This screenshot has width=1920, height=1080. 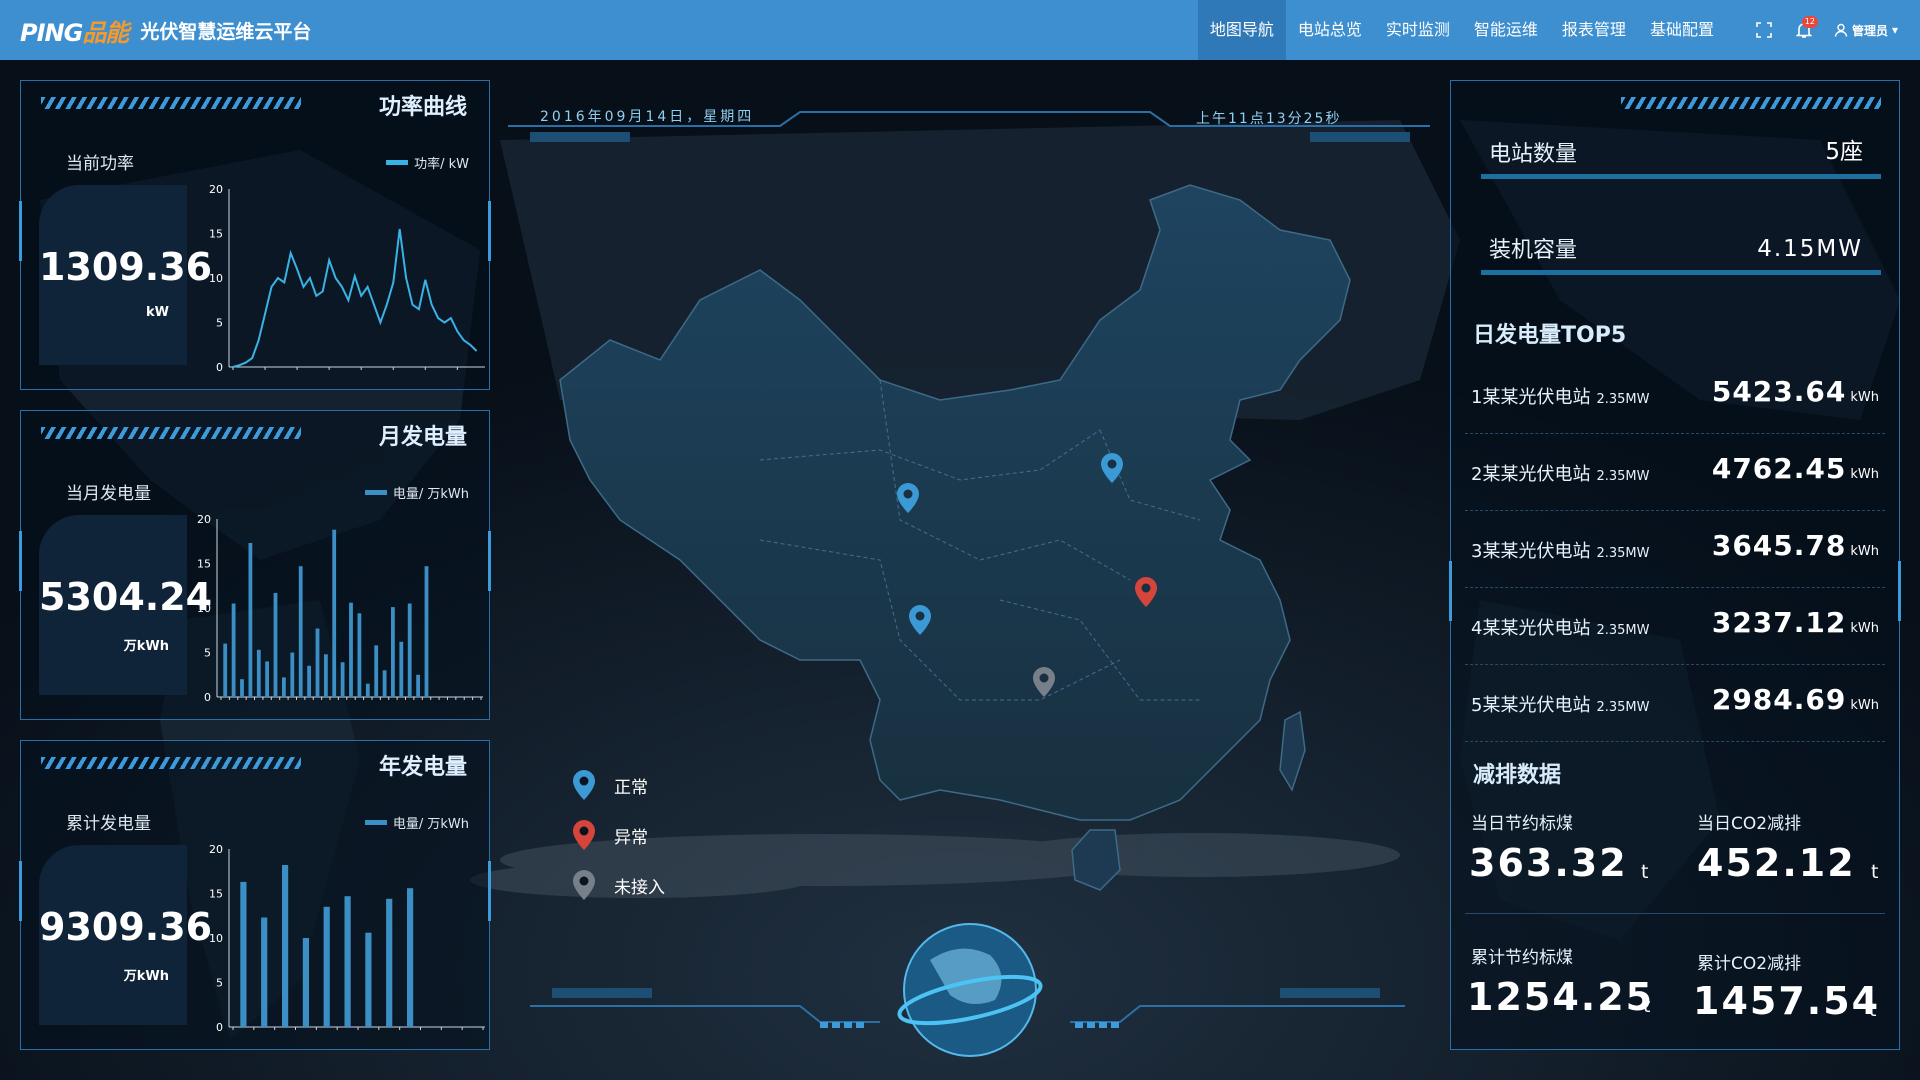 I want to click on power-series-line, so click(x=355, y=298).